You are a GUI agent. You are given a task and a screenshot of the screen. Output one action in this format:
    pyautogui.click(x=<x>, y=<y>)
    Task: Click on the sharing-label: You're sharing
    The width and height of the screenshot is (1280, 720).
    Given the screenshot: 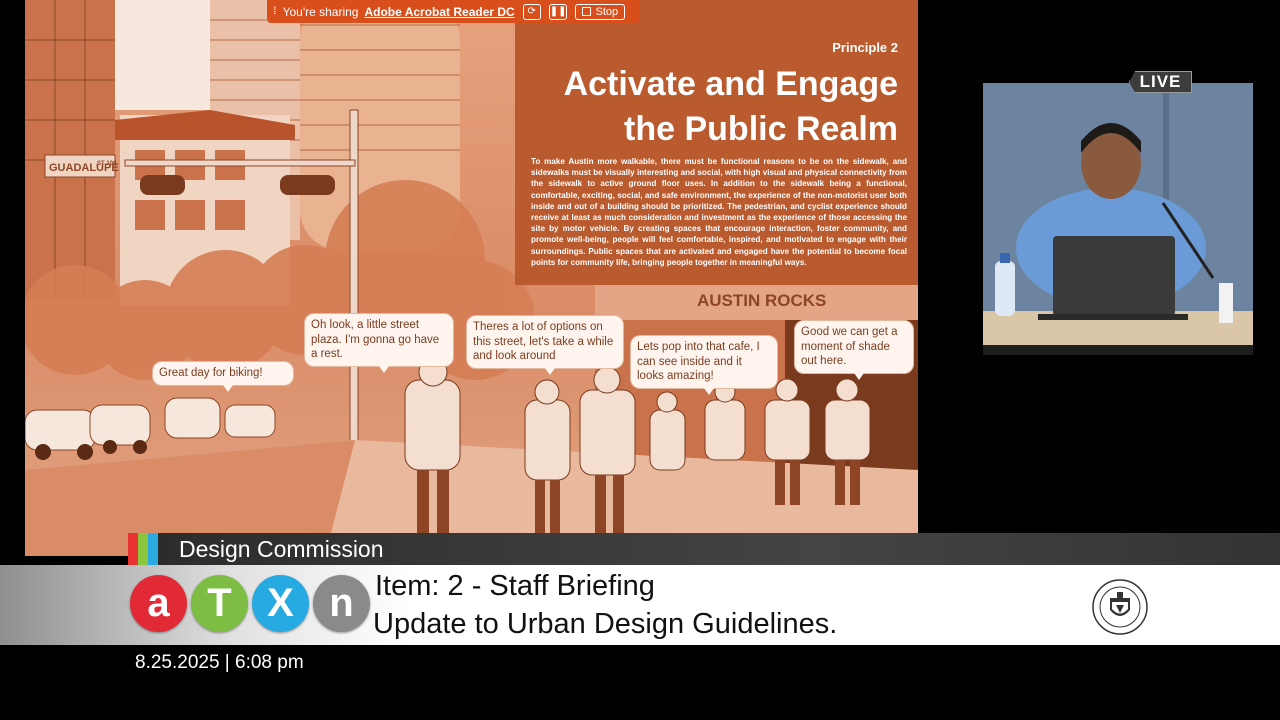 What is the action you would take?
    pyautogui.click(x=320, y=11)
    